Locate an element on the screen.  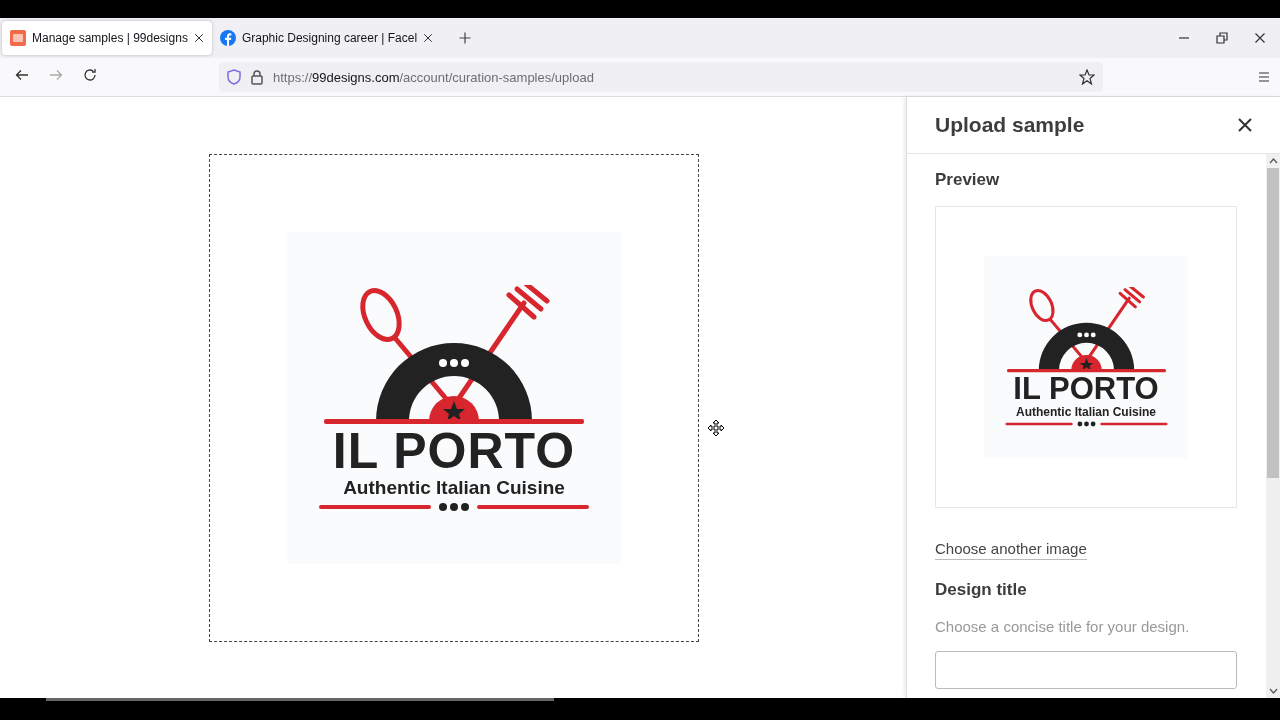
menu-icon is located at coordinates (1264, 77).